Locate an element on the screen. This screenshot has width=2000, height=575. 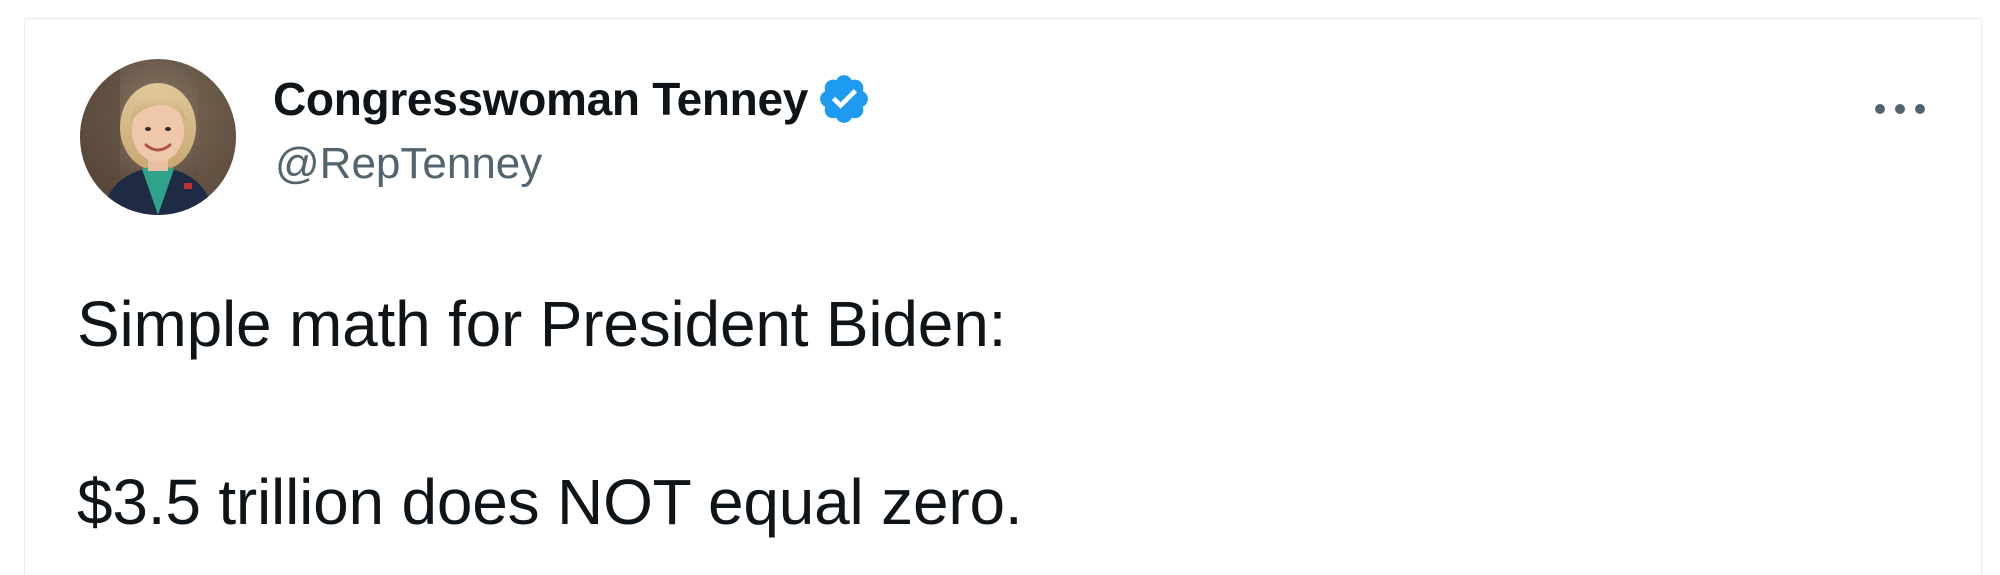
more-options-button is located at coordinates (1900, 109).